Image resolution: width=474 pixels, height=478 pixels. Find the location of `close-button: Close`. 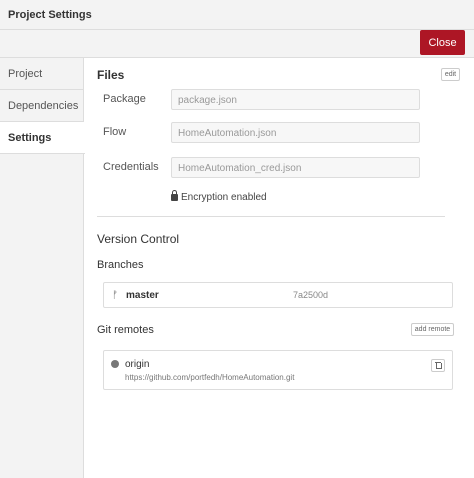

close-button: Close is located at coordinates (442, 42).